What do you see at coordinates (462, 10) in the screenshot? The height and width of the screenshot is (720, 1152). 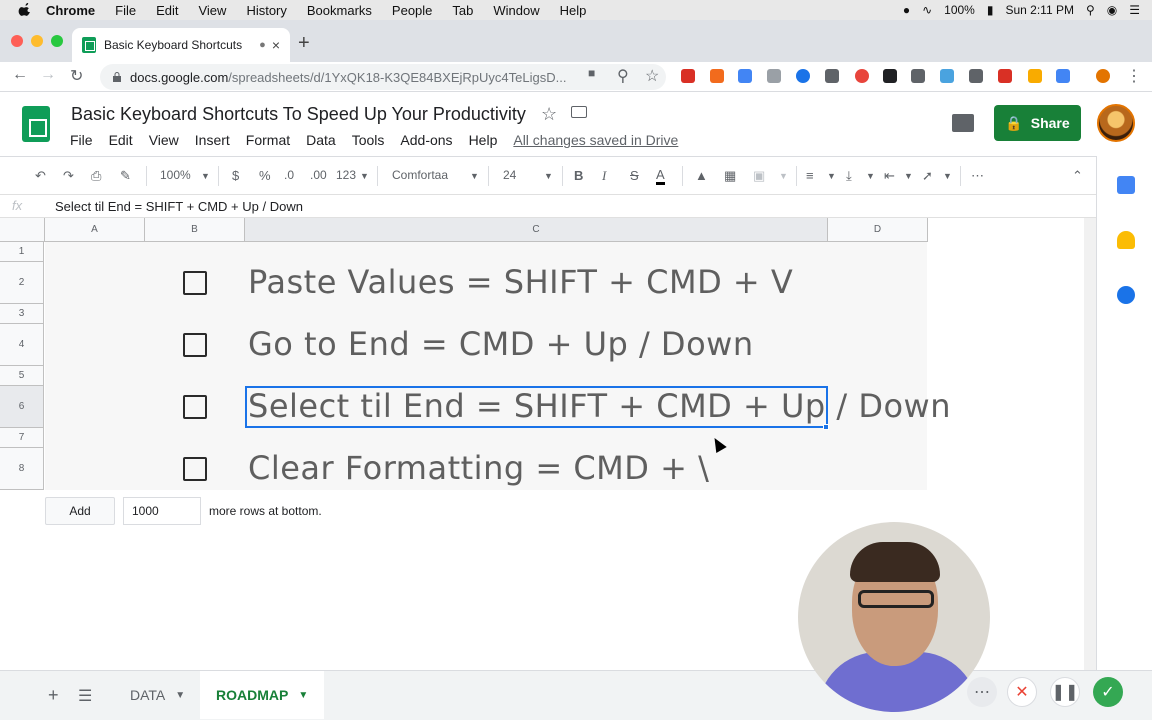 I see `menu-tab: Tab` at bounding box center [462, 10].